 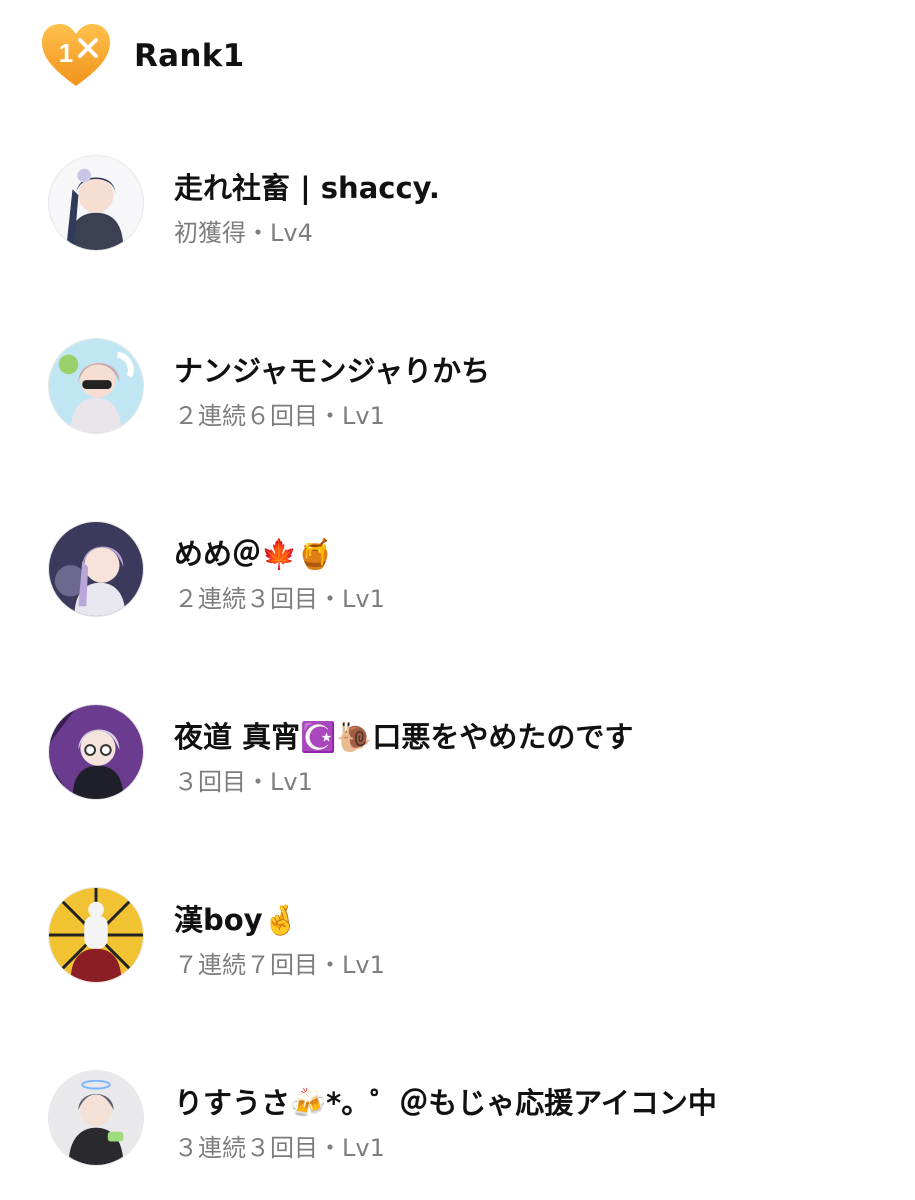 I want to click on rank-header: 1 Rank1, so click(x=142, y=56).